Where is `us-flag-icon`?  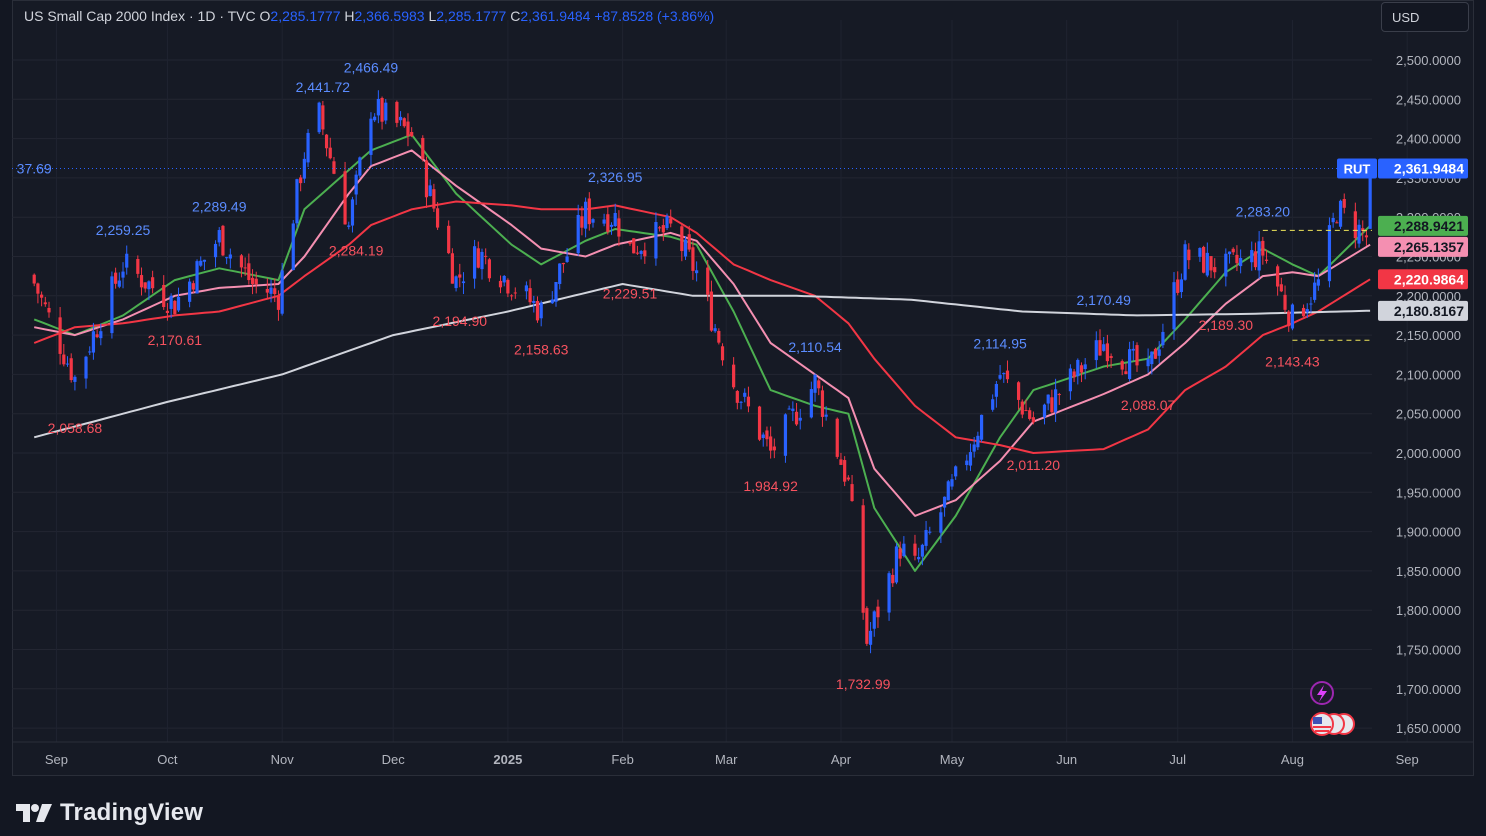 us-flag-icon is located at coordinates (1332, 724).